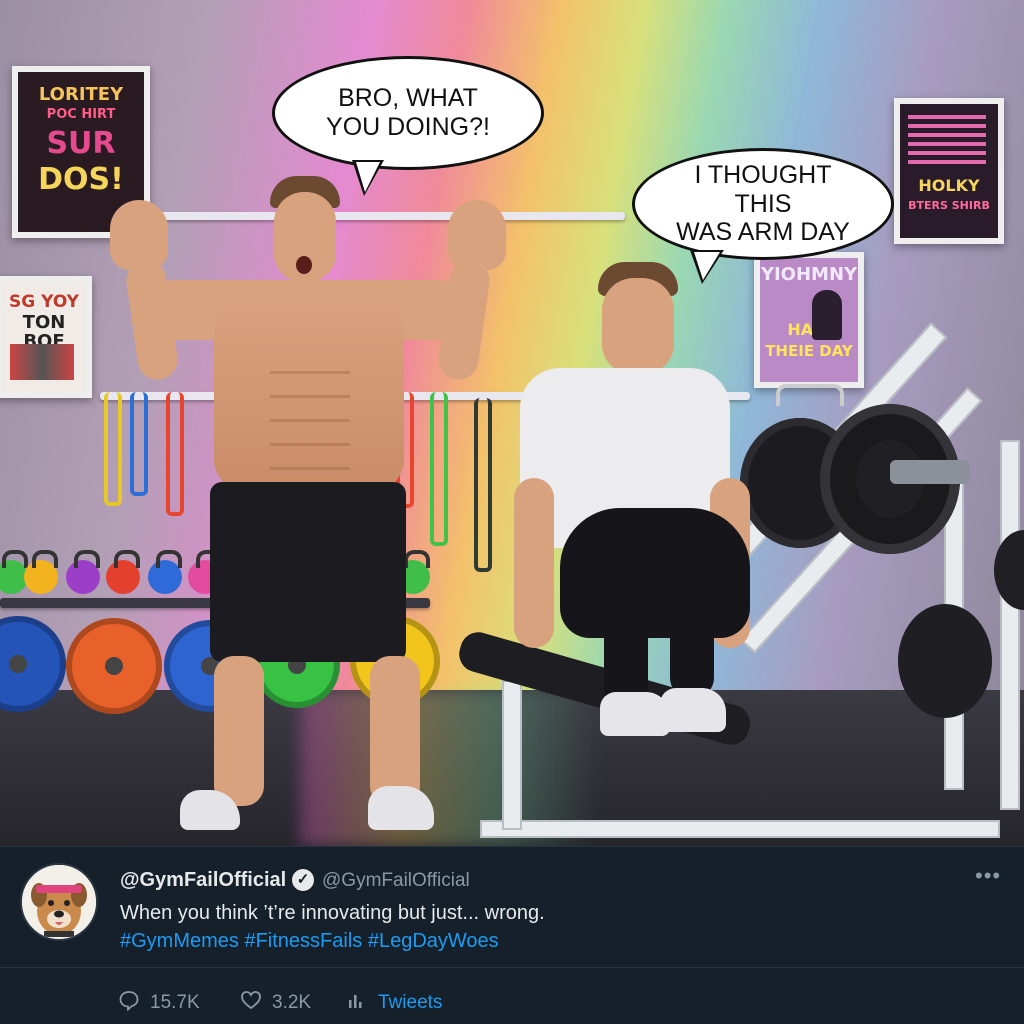  I want to click on poster-line: BTERS SHIRB, so click(949, 205).